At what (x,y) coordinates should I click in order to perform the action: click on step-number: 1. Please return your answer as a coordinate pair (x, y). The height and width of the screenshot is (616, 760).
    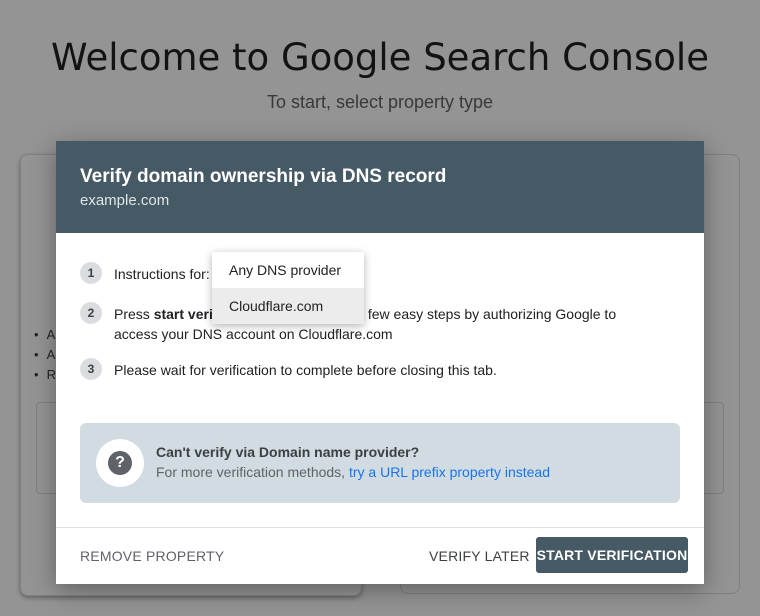
    Looking at the image, I should click on (91, 273).